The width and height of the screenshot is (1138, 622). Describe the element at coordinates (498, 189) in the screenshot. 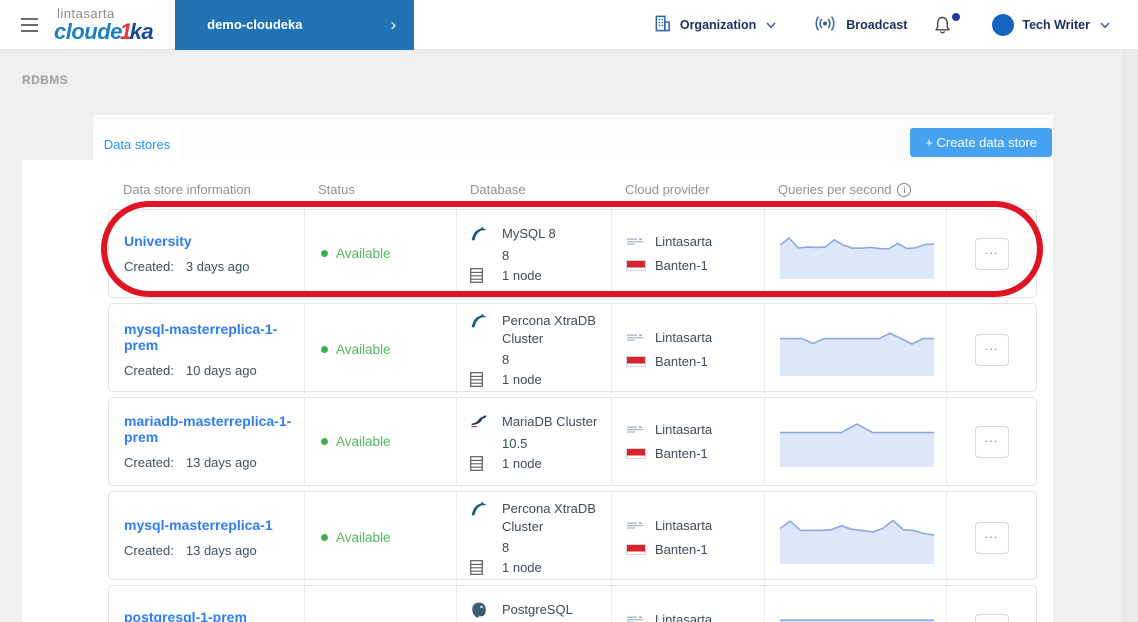

I see `col-database: Database` at that location.